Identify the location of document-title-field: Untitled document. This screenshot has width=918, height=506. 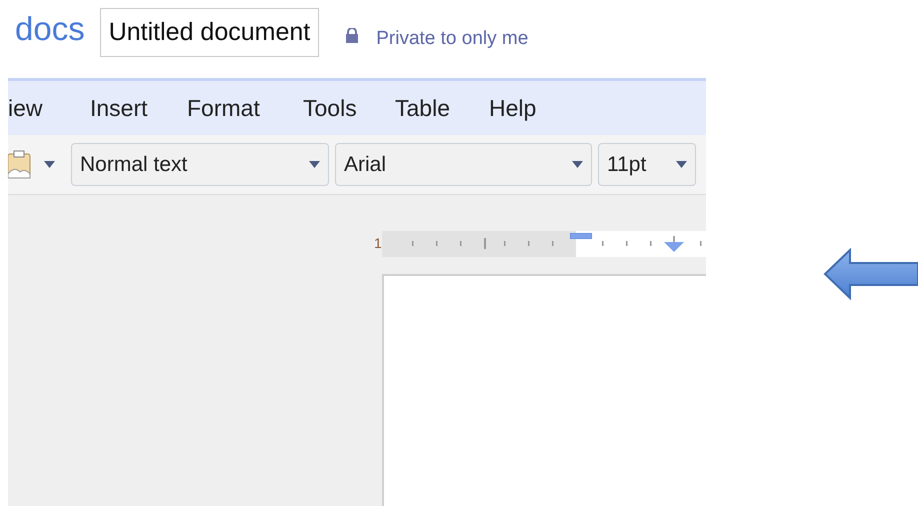
(210, 32).